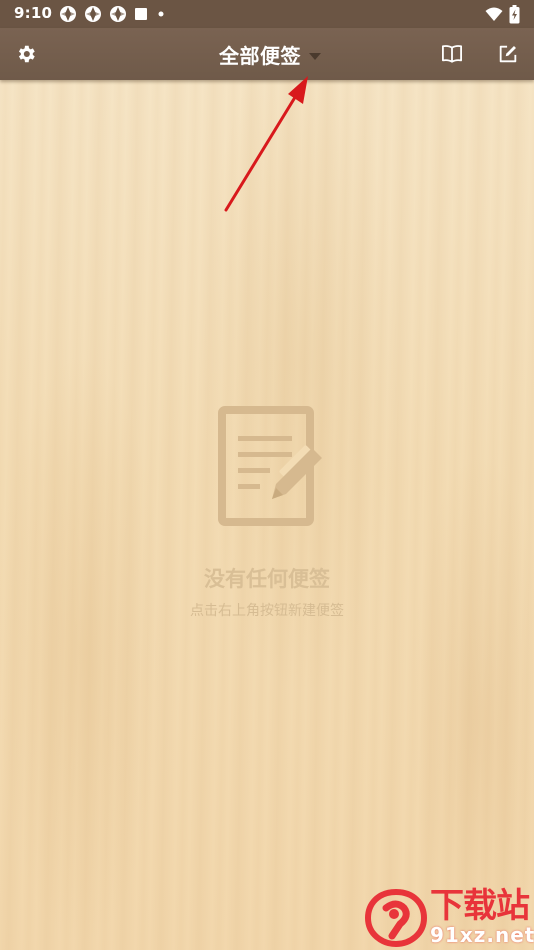 The width and height of the screenshot is (534, 950). I want to click on status-system-icons, so click(502, 14).